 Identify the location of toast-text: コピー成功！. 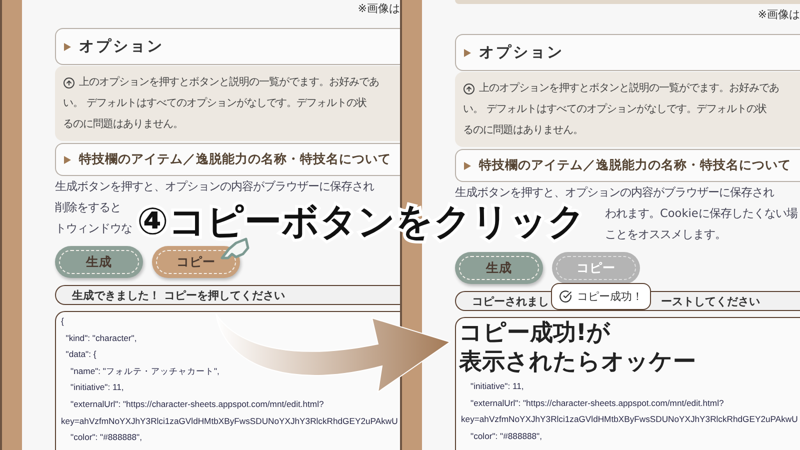
(610, 296).